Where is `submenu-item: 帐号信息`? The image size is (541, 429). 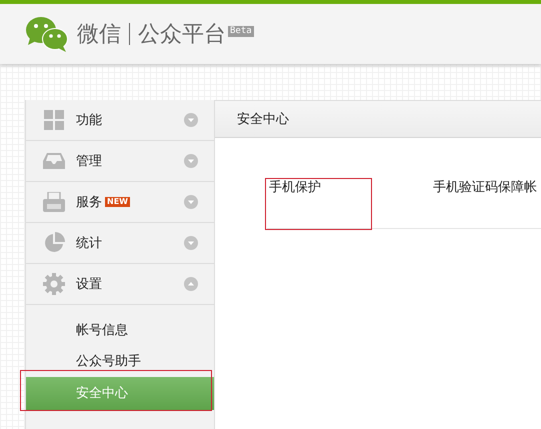
submenu-item: 帐号信息 is located at coordinates (120, 330).